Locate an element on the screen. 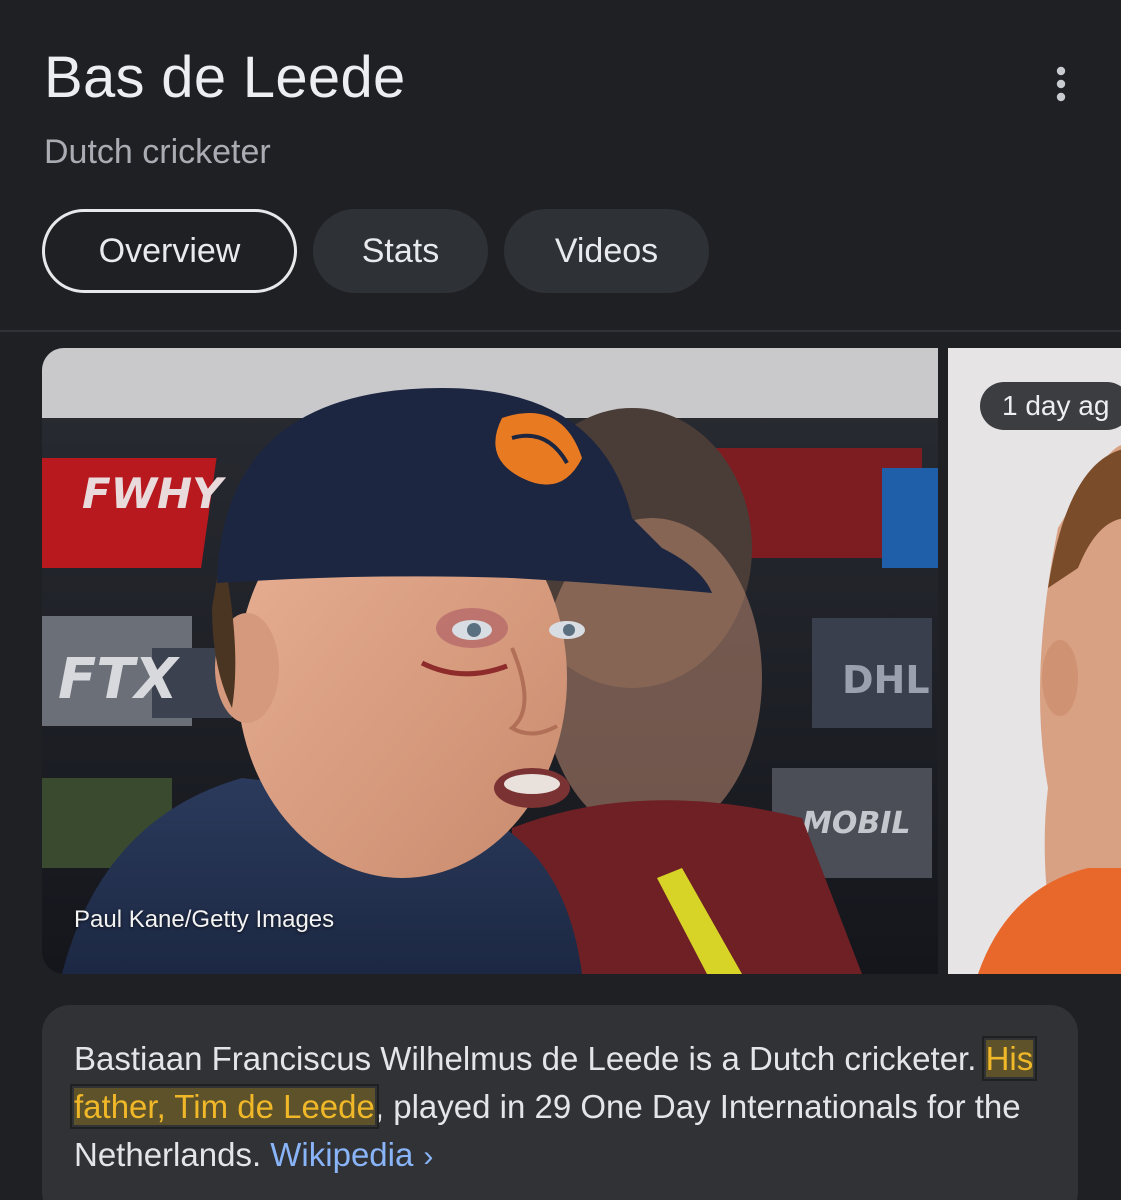 Image resolution: width=1121 pixels, height=1200 pixels. section-divider is located at coordinates (560, 331).